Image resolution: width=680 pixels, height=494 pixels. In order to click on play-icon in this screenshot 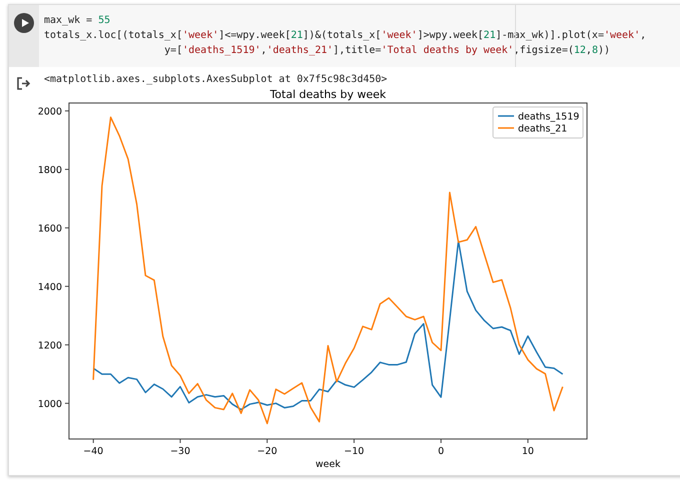, I will do `click(25, 23)`.